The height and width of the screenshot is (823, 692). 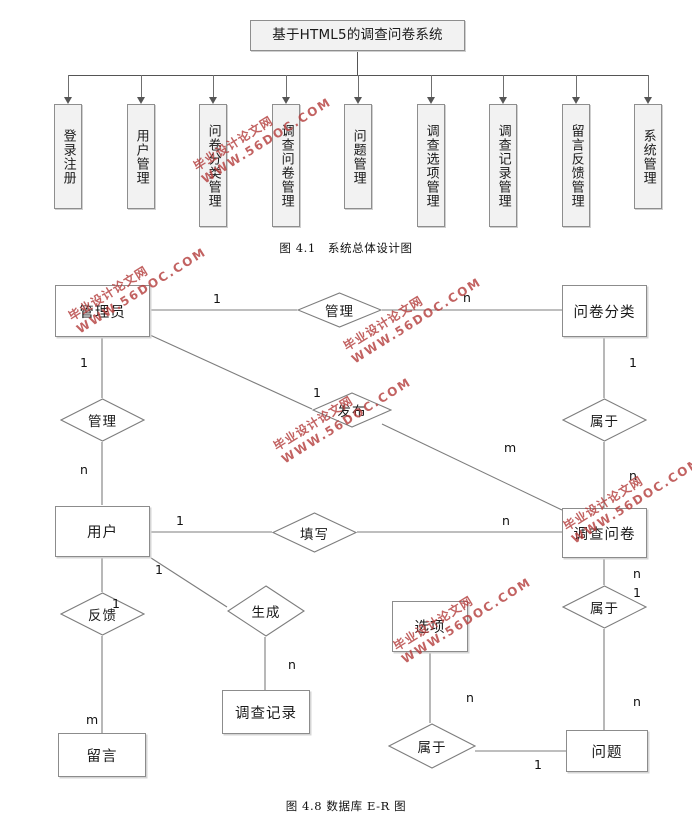 I want to click on er-relationship-manage-user: 管理, so click(x=102, y=420).